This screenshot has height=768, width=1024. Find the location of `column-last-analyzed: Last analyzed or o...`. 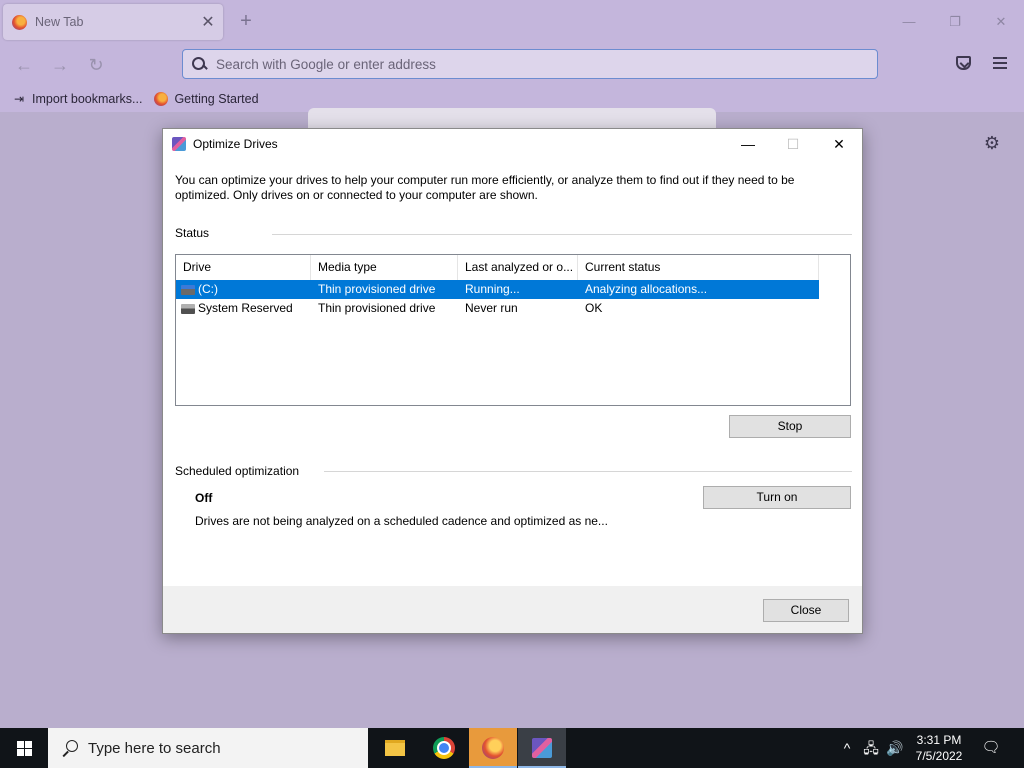

column-last-analyzed: Last analyzed or o... is located at coordinates (518, 267).